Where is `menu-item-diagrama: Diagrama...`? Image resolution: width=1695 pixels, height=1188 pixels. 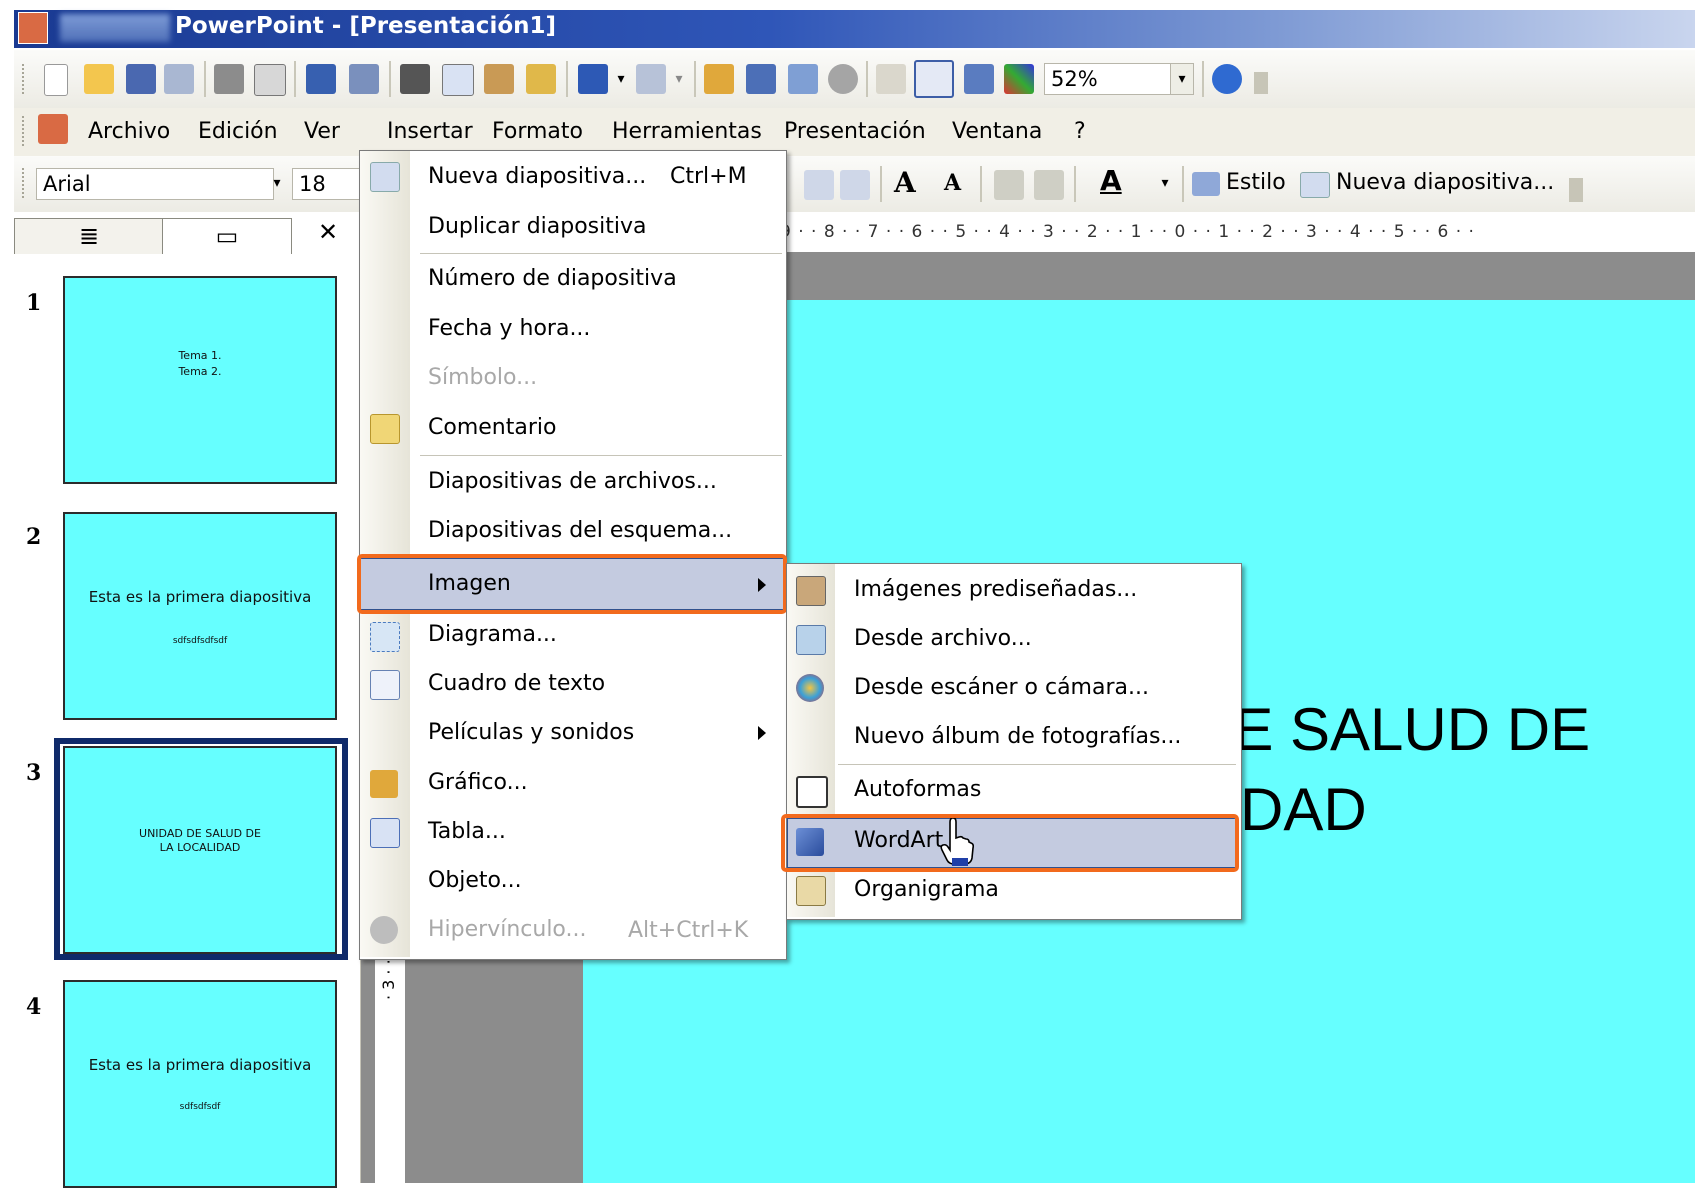
menu-item-diagrama: Diagrama... is located at coordinates (492, 635).